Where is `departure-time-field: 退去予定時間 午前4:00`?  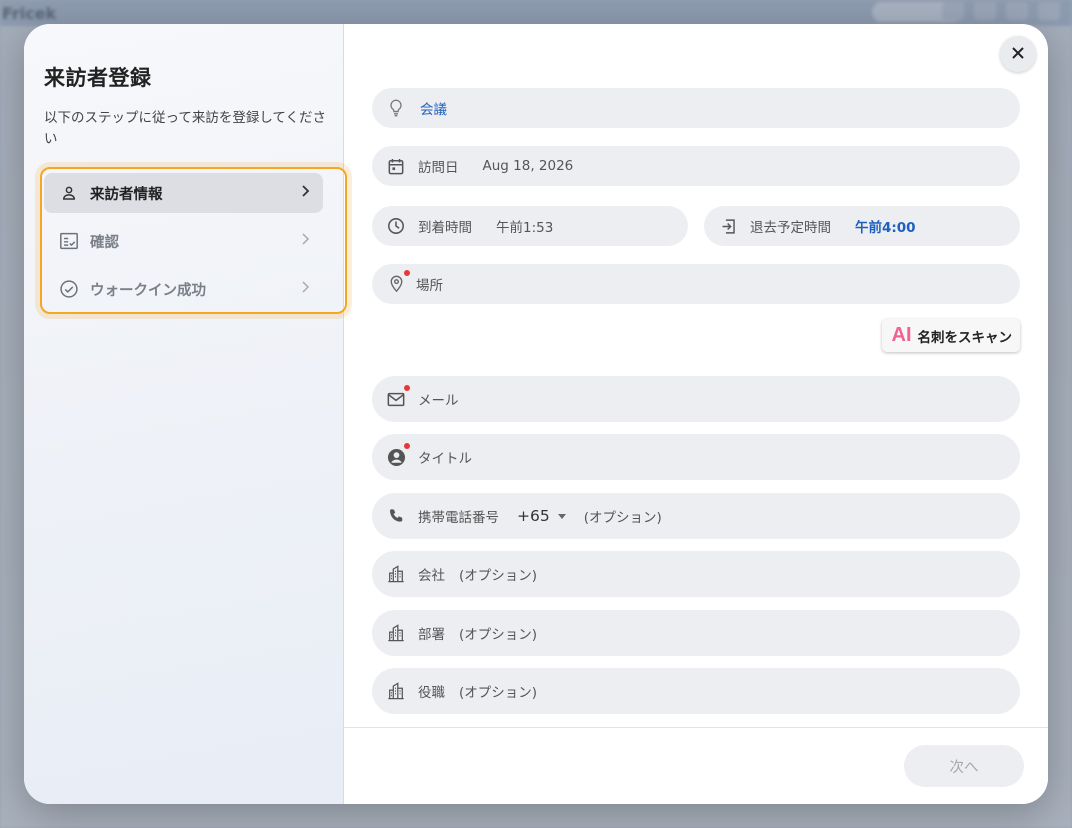
departure-time-field: 退去予定時間 午前4:00 is located at coordinates (862, 226).